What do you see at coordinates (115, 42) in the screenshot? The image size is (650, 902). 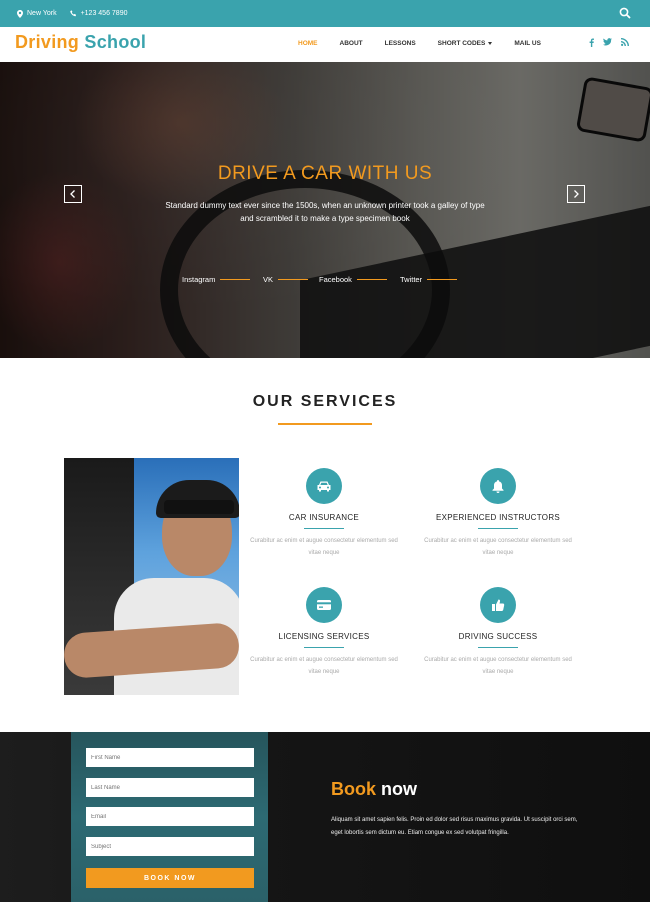 I see `logo-word-2: School` at bounding box center [115, 42].